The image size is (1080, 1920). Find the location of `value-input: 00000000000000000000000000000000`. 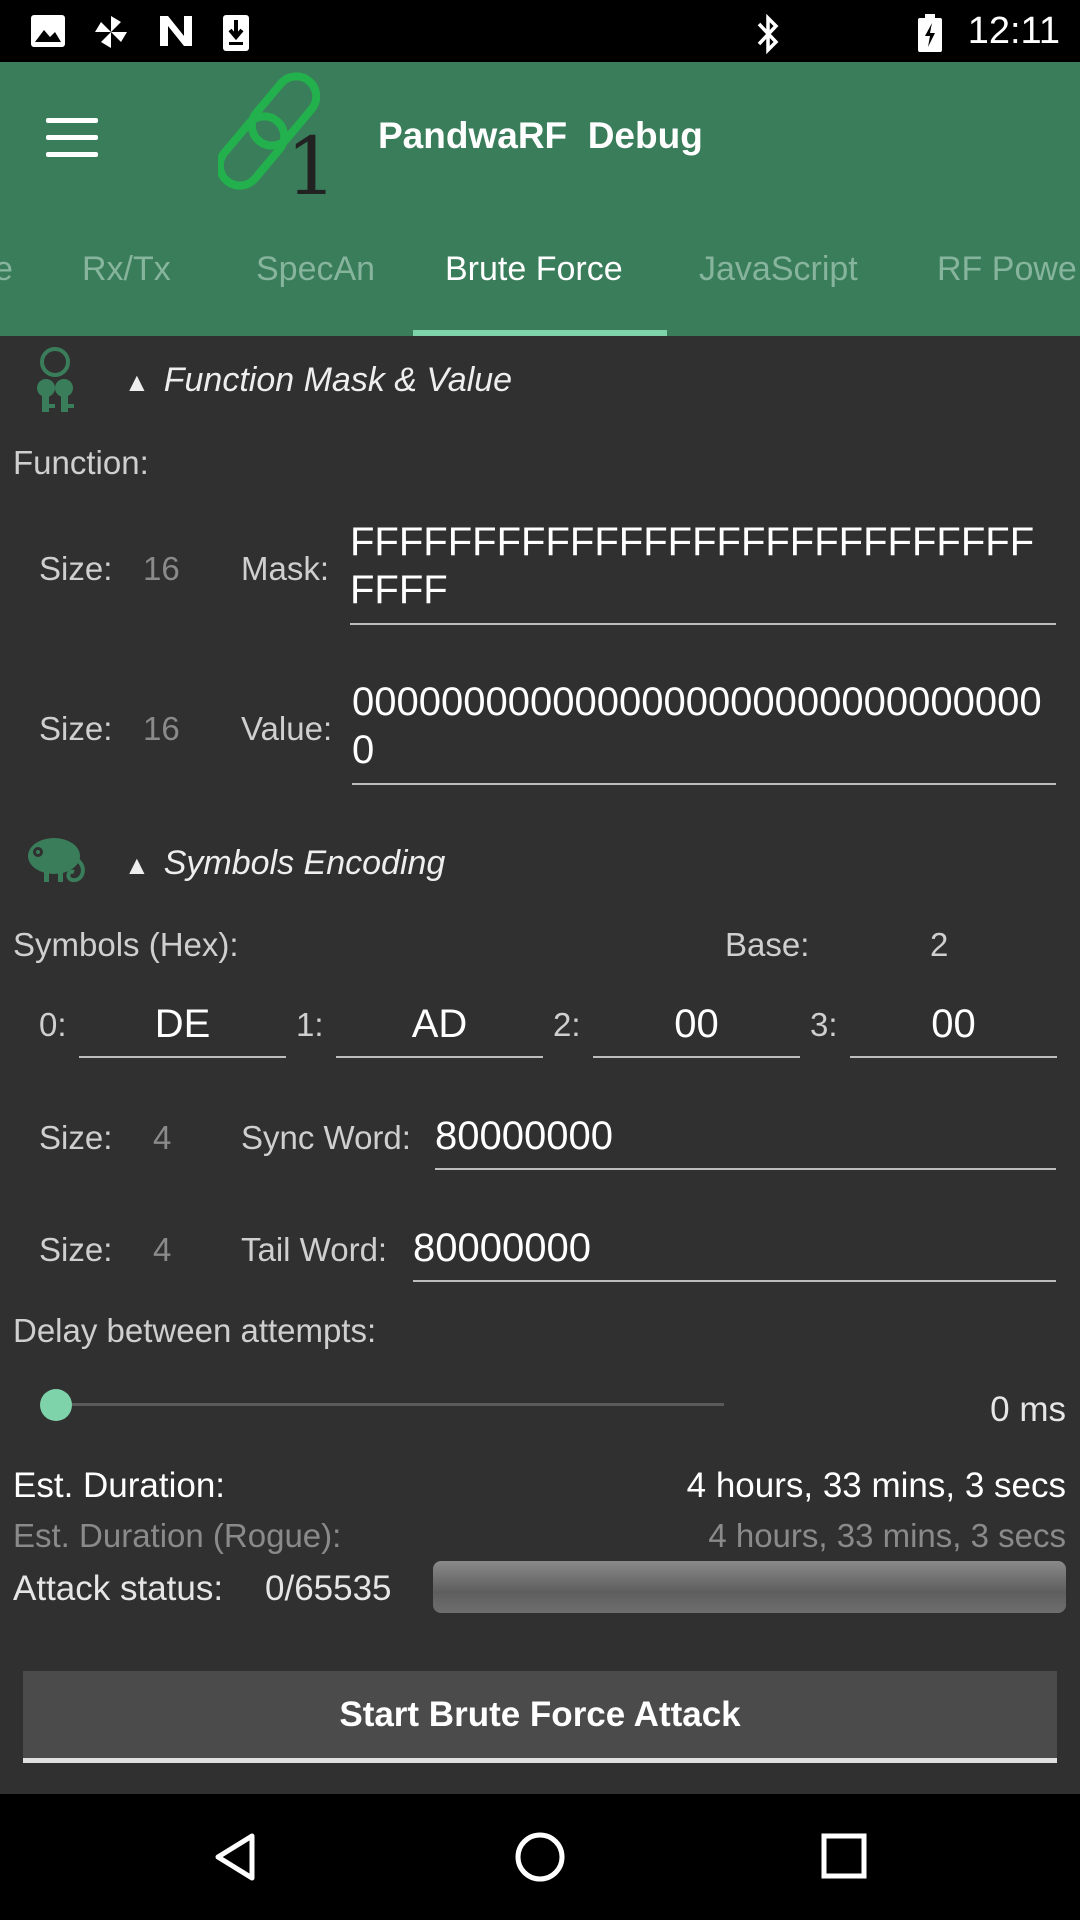

value-input: 00000000000000000000000000000000 is located at coordinates (704, 726).